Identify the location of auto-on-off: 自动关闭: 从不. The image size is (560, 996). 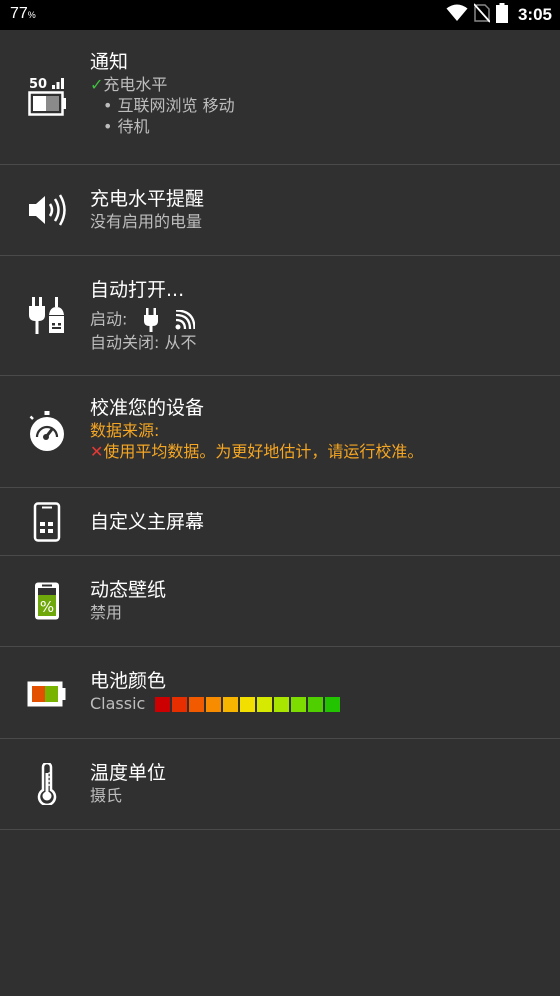
(143, 342).